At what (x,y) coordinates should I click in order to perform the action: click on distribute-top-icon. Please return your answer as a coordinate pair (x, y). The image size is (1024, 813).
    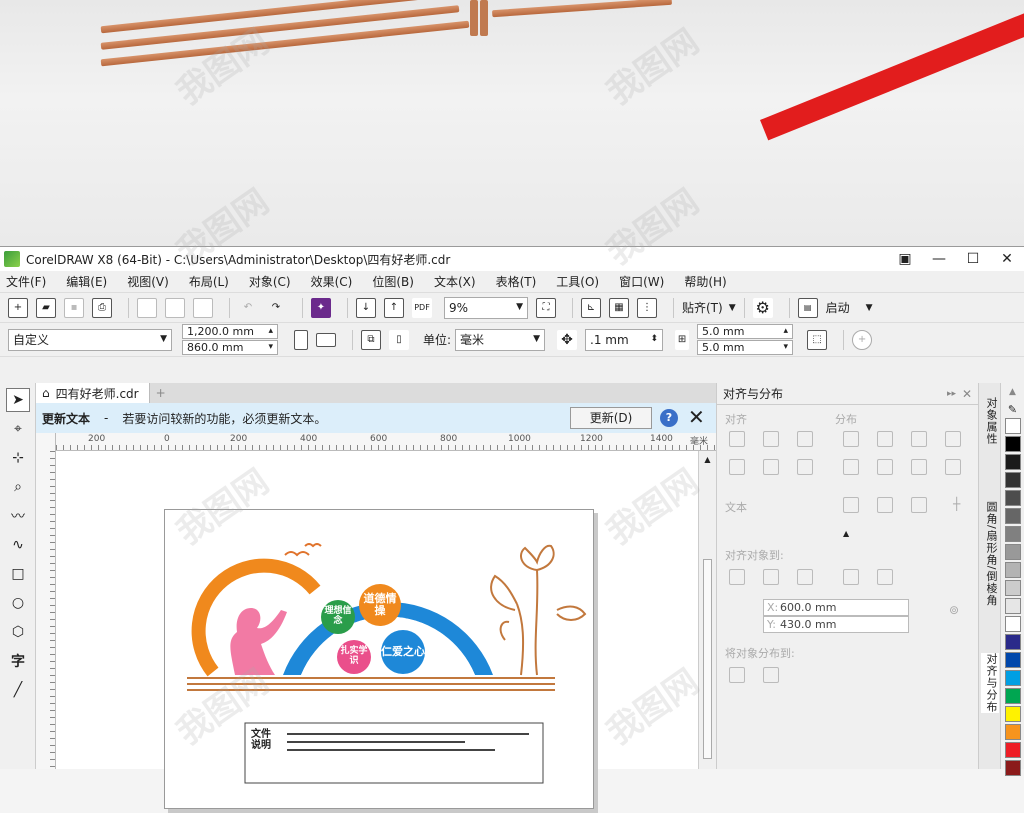
    Looking at the image, I should click on (851, 467).